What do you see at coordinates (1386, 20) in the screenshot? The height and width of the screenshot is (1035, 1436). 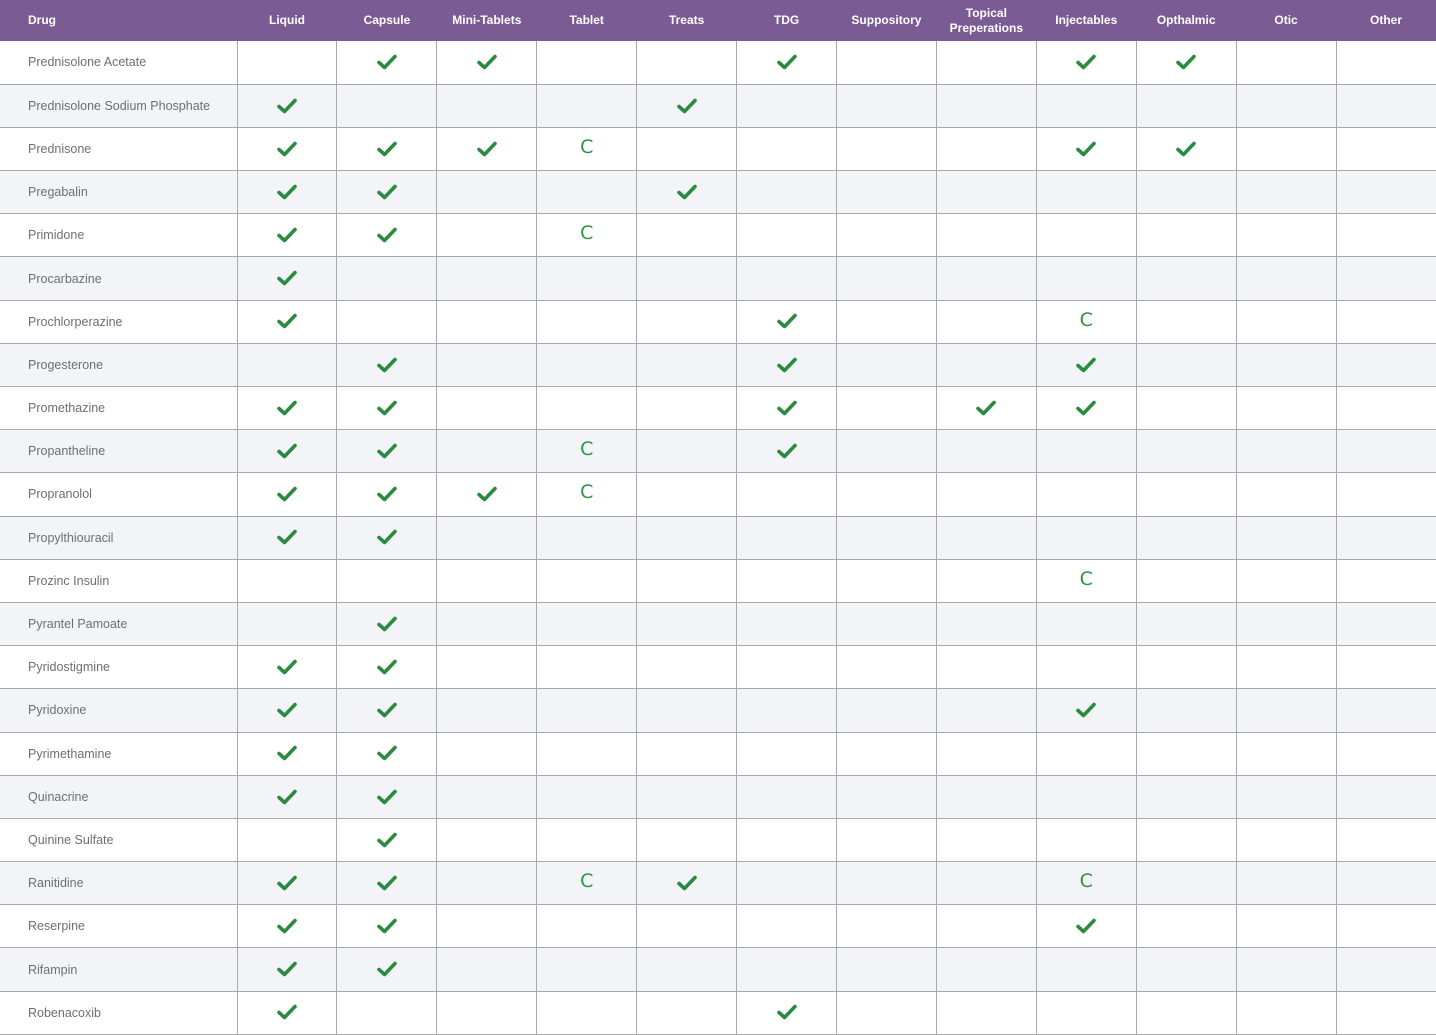 I see `column-header: Other` at bounding box center [1386, 20].